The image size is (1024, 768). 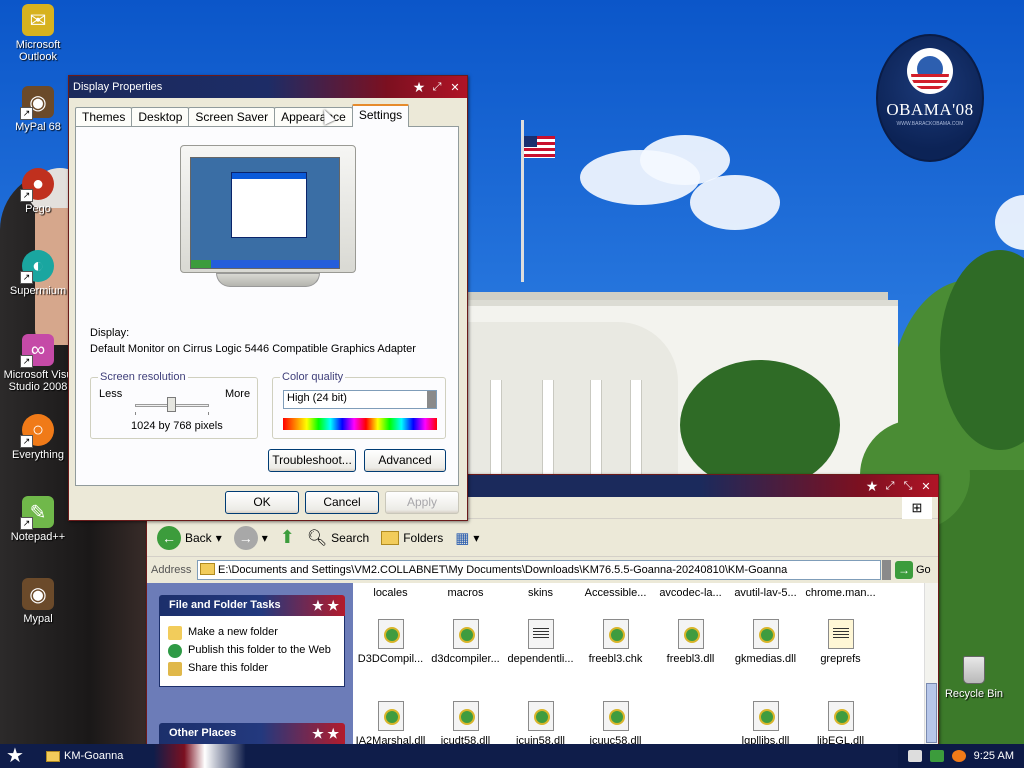 What do you see at coordinates (287, 538) in the screenshot?
I see `up-folder-button: ⬆` at bounding box center [287, 538].